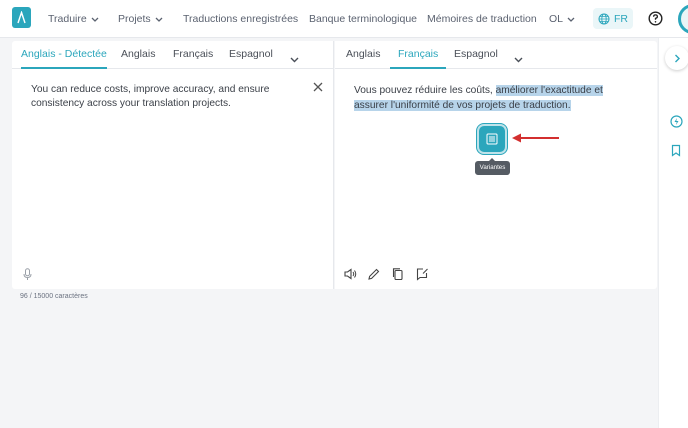  What do you see at coordinates (673, 233) in the screenshot?
I see `right-side-rail` at bounding box center [673, 233].